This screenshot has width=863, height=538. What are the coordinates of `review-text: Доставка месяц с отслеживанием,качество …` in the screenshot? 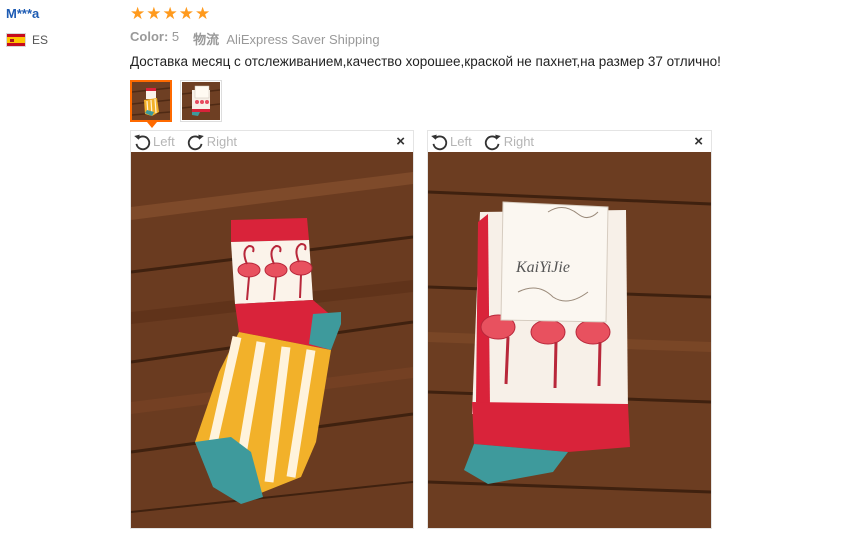 It's located at (425, 61).